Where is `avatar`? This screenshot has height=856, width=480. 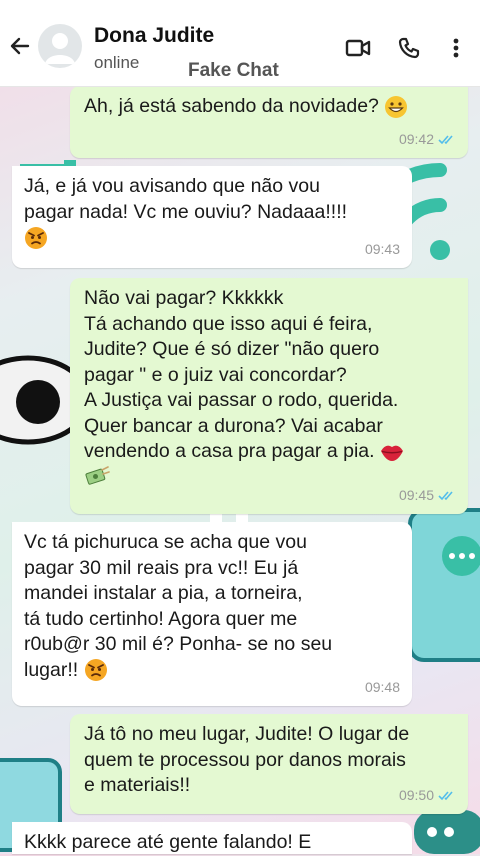
avatar is located at coordinates (60, 46).